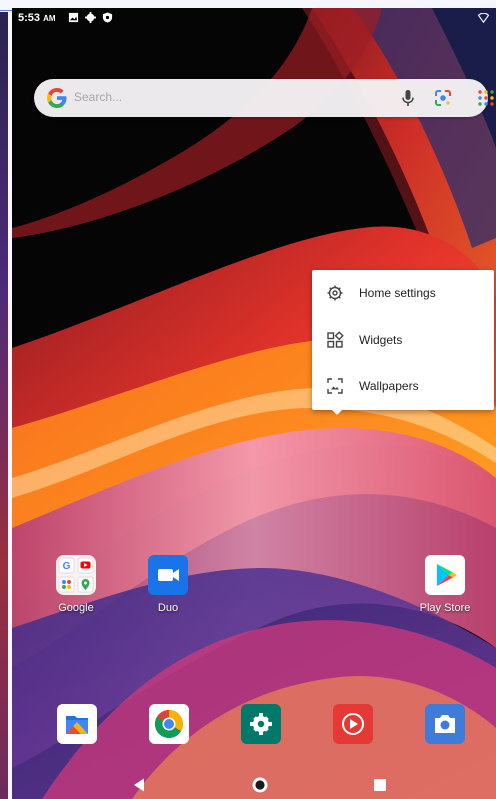 Image resolution: width=496 pixels, height=799 pixels. Describe the element at coordinates (73, 17) in the screenshot. I see `image-icon` at that location.